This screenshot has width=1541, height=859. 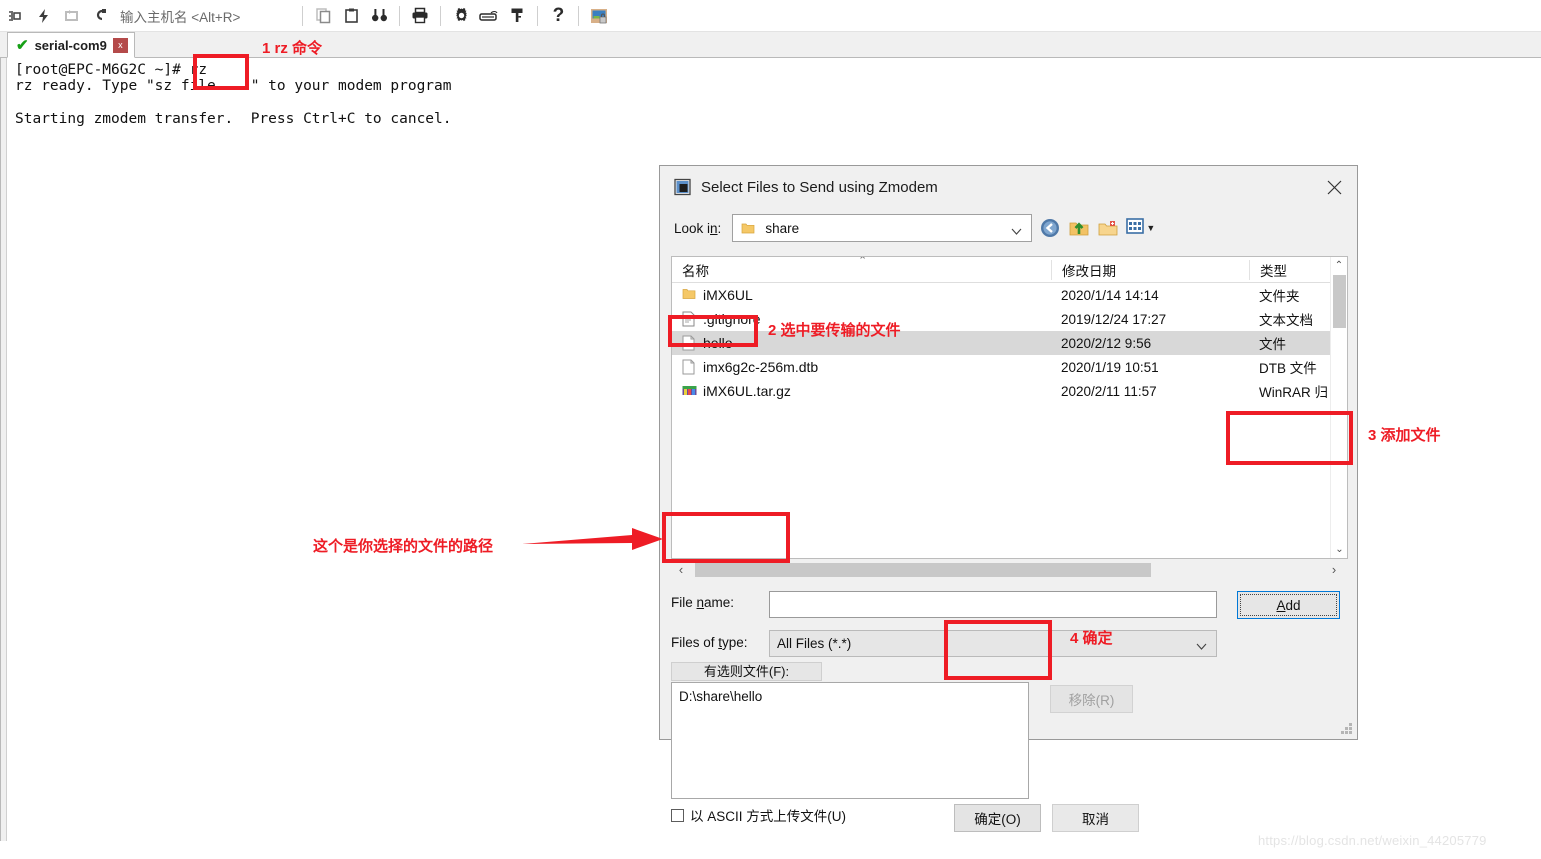 I want to click on selected-files-group-label: 有选则文件(F):, so click(x=746, y=671).